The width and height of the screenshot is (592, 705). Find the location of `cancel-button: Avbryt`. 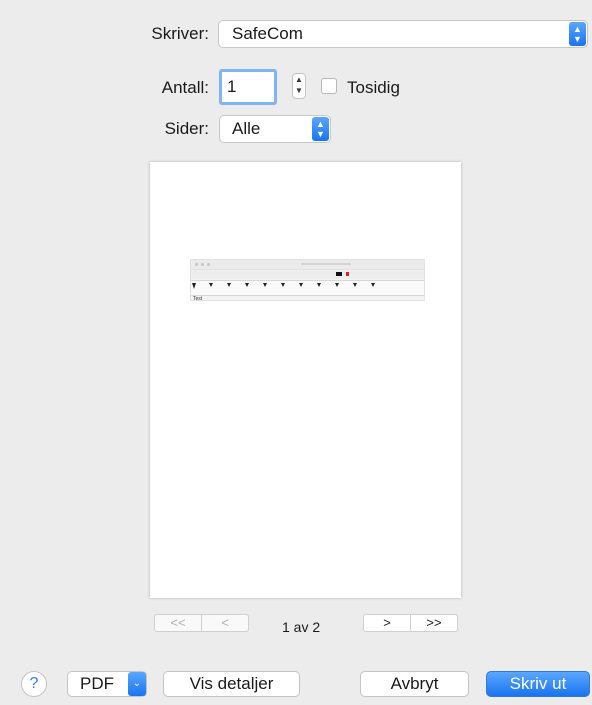

cancel-button: Avbryt is located at coordinates (414, 684).